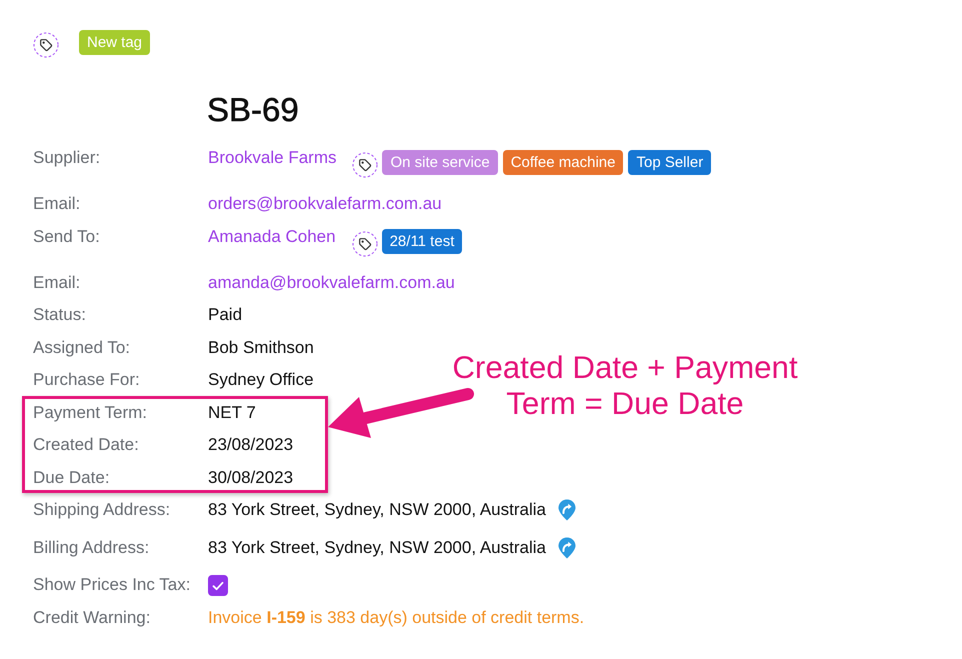  What do you see at coordinates (114, 42) in the screenshot?
I see `tag-chip: New tag` at bounding box center [114, 42].